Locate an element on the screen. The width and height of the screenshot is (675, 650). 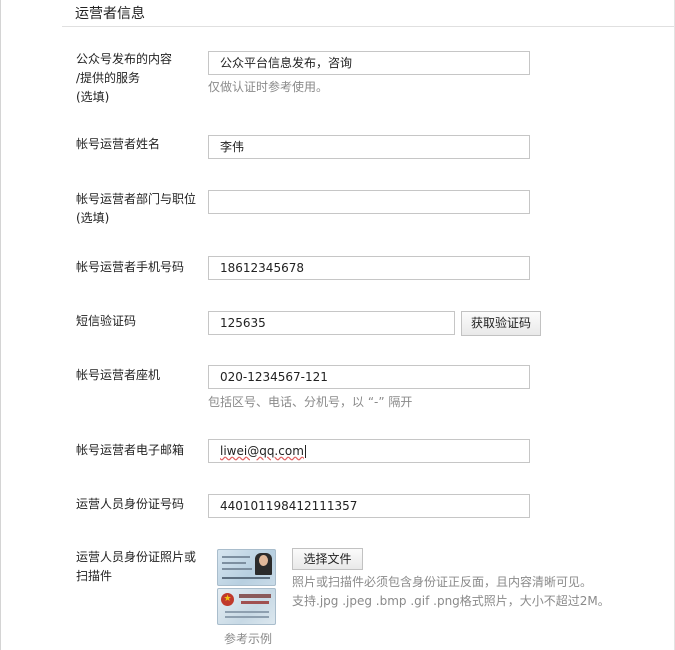
content-label-line-3: (选填) is located at coordinates (93, 97).